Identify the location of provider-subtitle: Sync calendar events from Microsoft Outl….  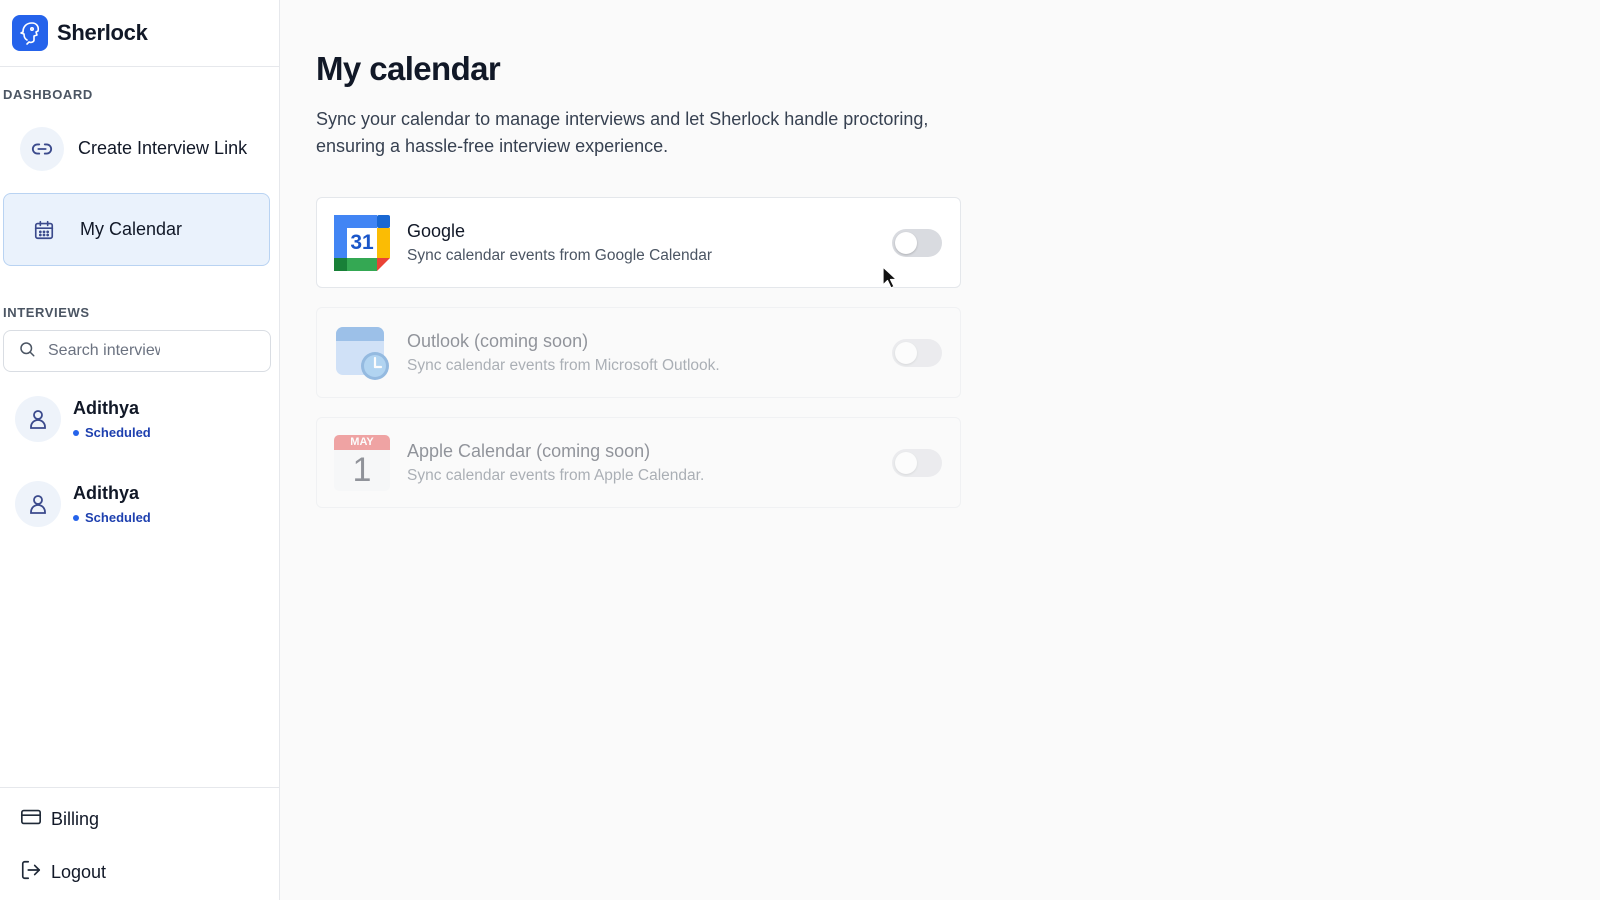
(563, 365).